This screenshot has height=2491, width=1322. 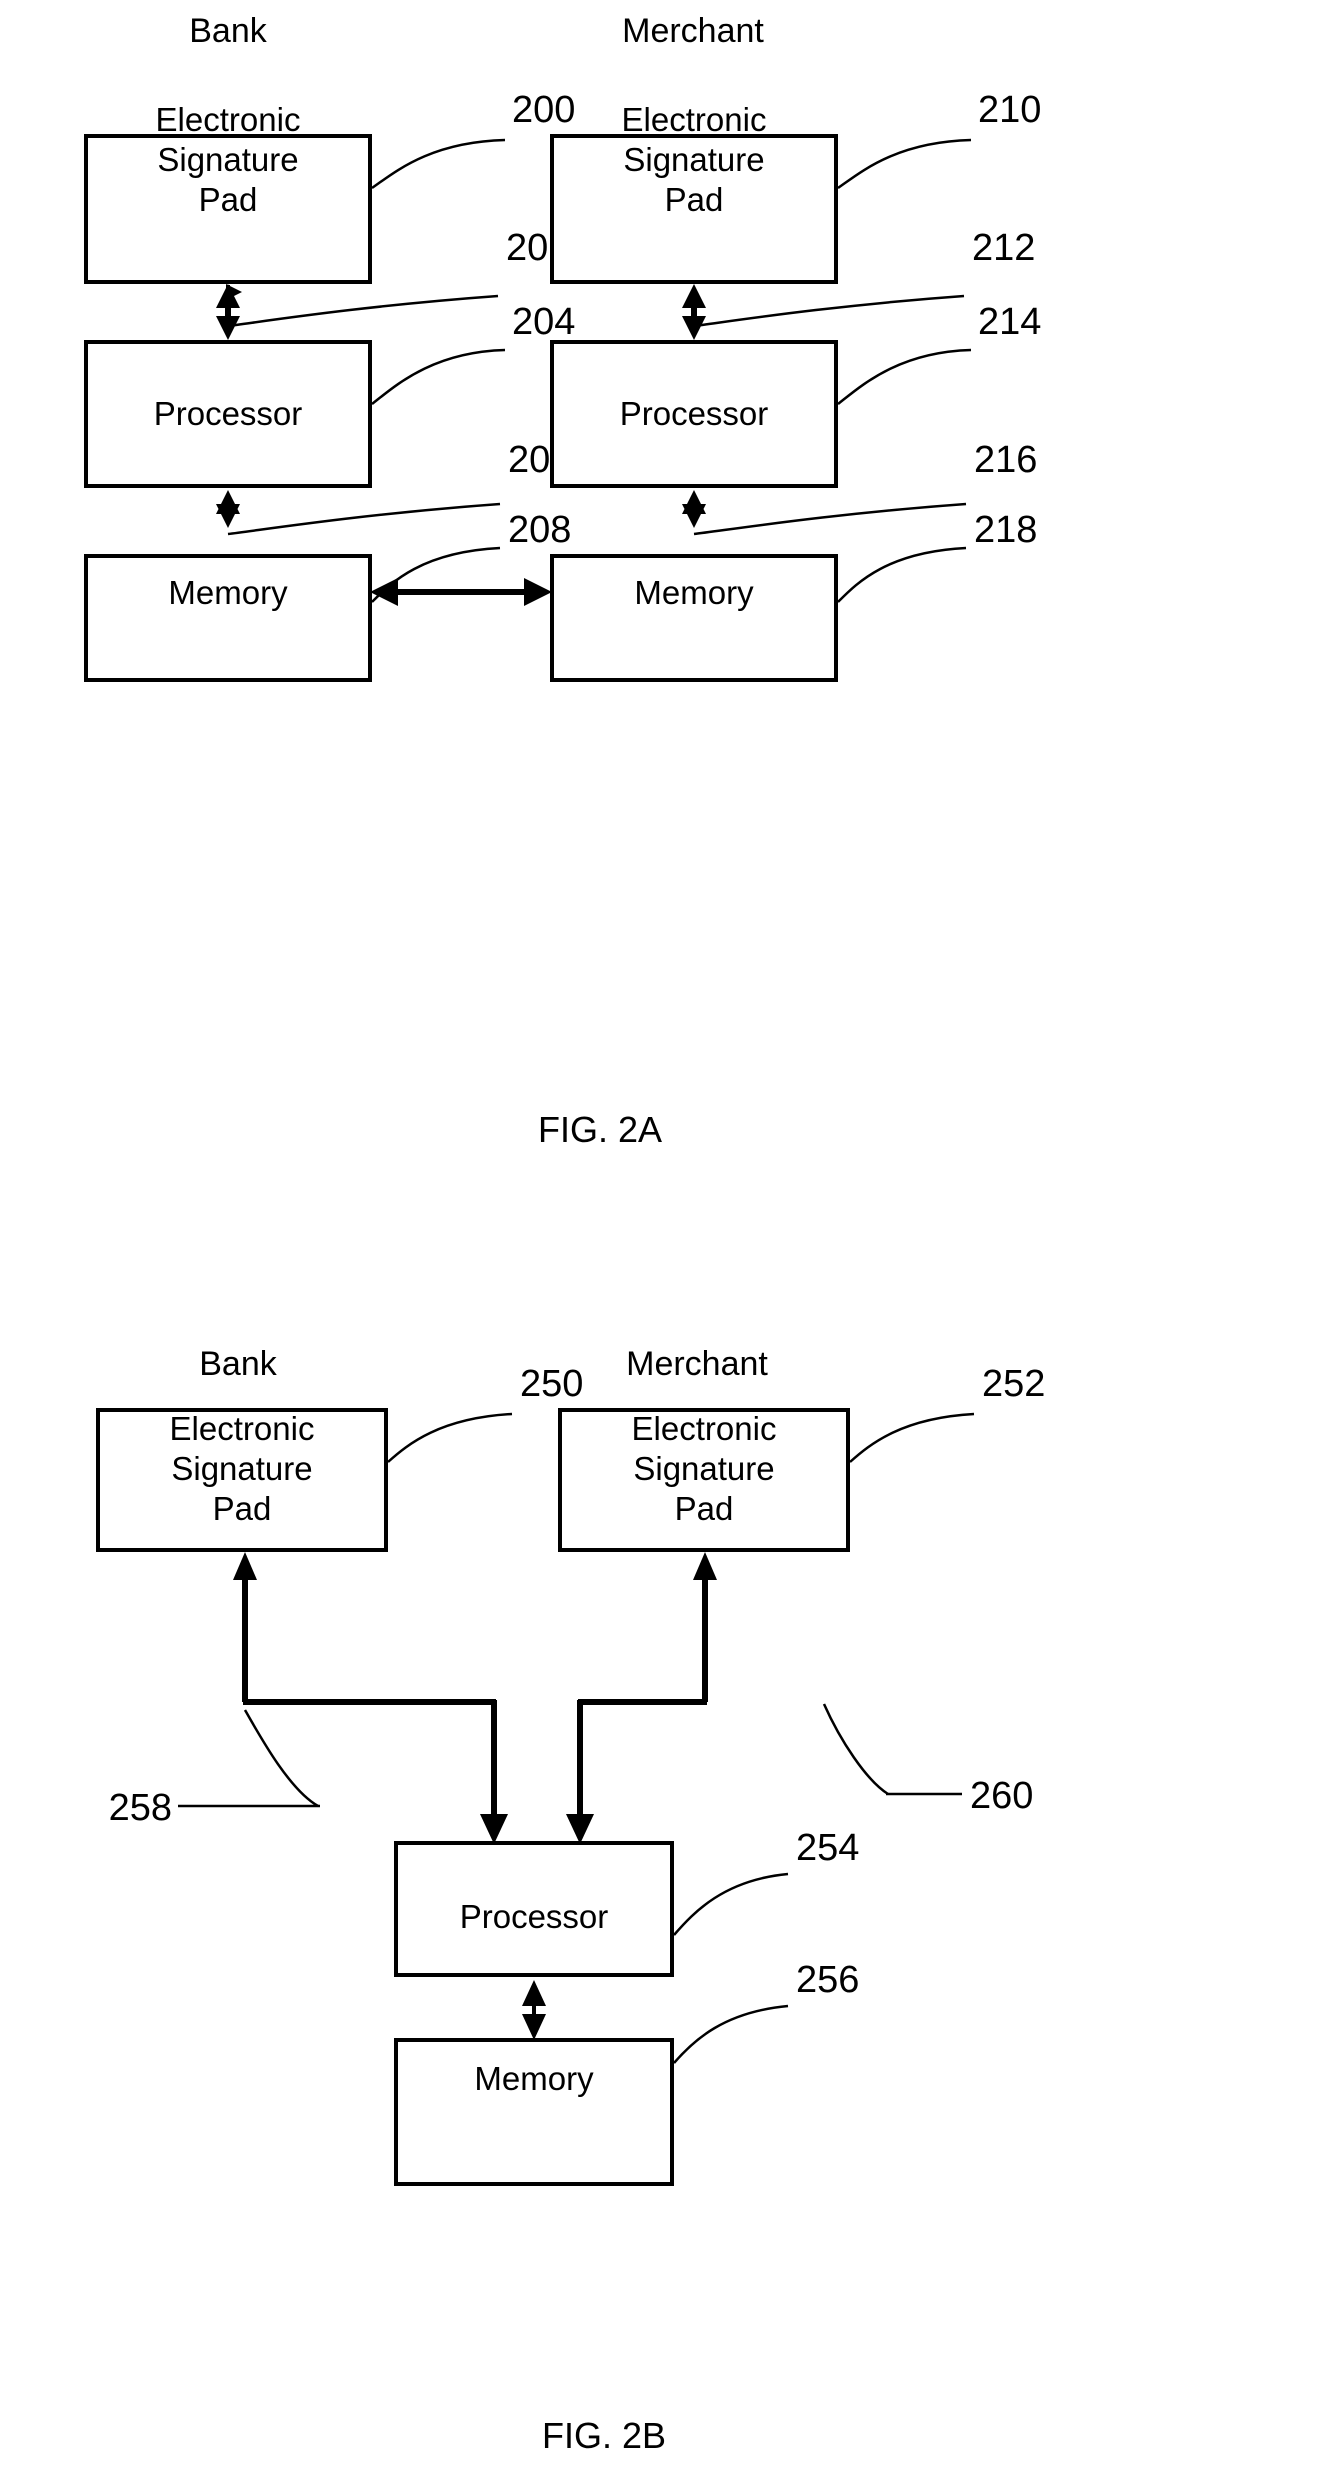 I want to click on fig2a-conn-memory-memory, so click(x=461, y=592).